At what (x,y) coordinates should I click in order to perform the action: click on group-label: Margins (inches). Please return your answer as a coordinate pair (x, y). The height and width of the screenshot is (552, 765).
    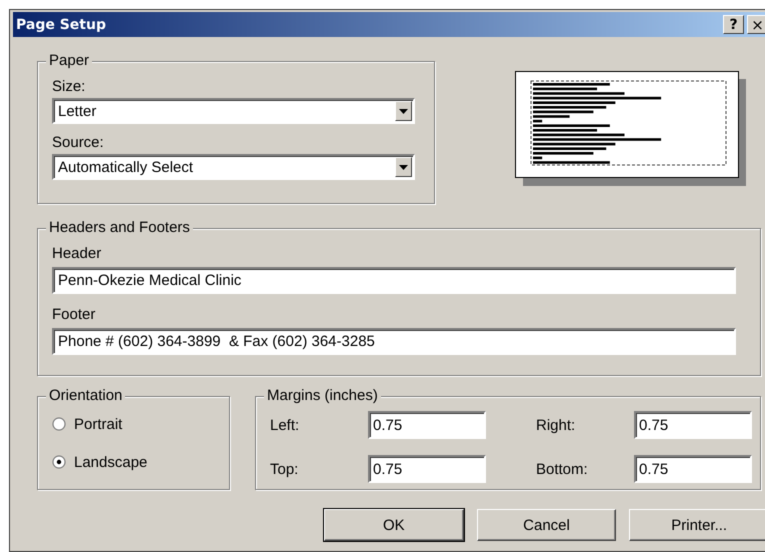
    Looking at the image, I should click on (322, 396).